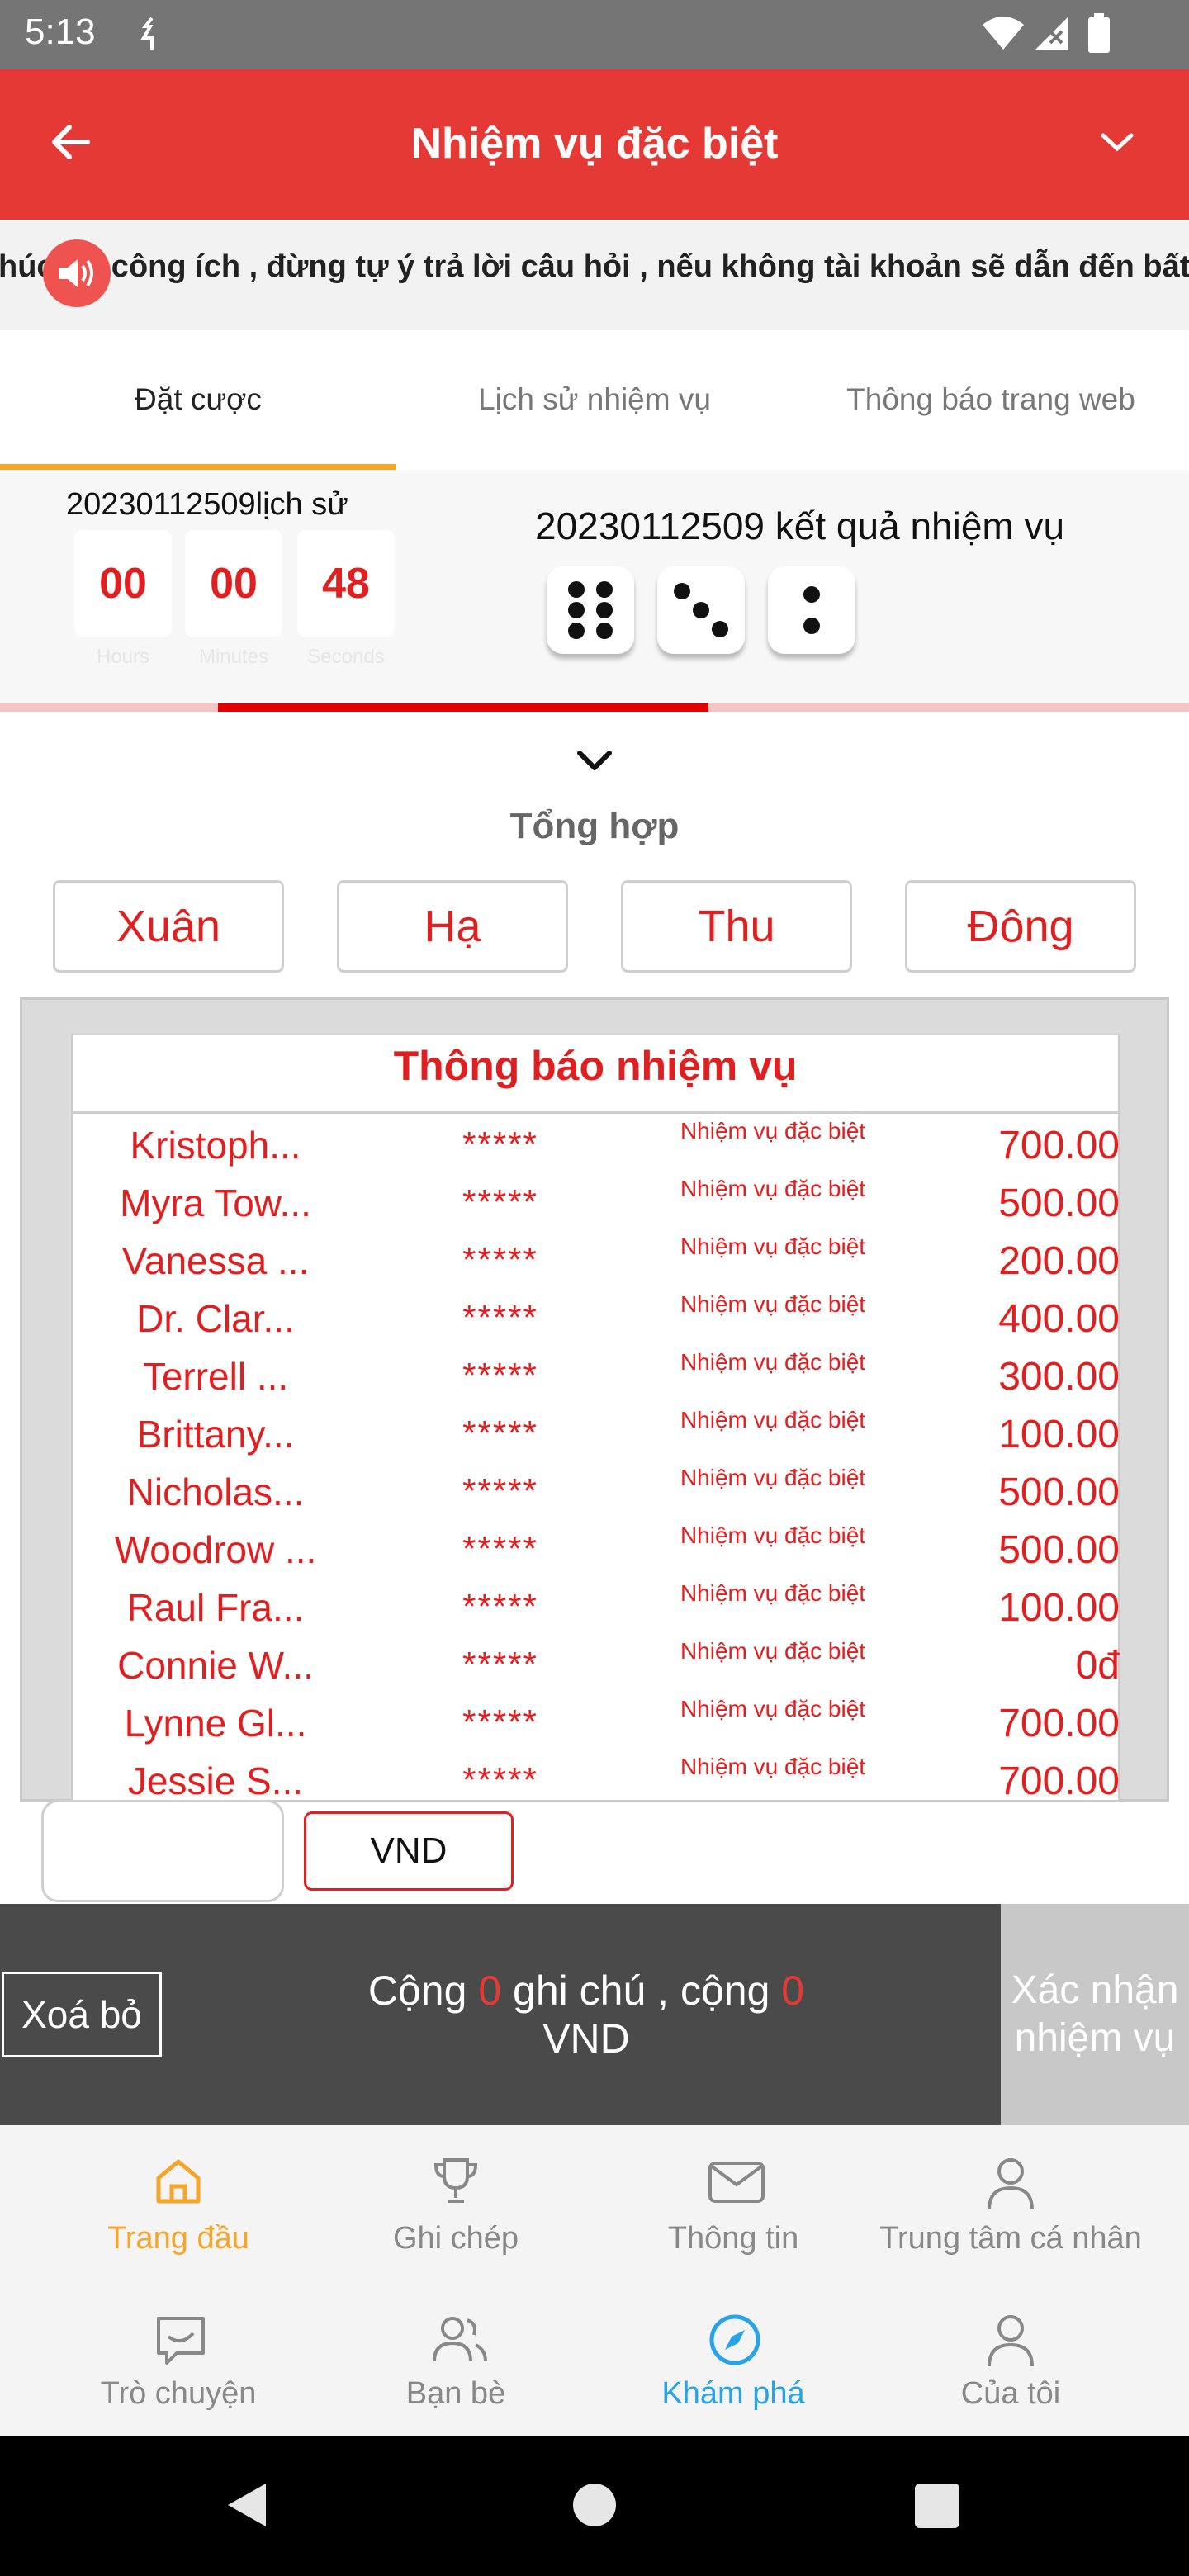 Image resolution: width=1189 pixels, height=2576 pixels. I want to click on outer-bottom-nav: Trò chuyện Bạn bè Khám phá Của tôi, so click(594, 2359).